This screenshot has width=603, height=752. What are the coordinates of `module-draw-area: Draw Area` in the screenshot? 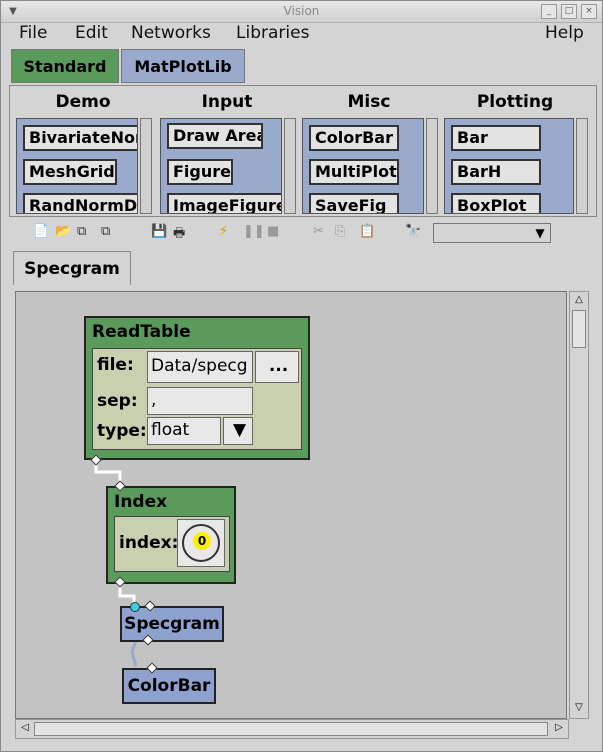 It's located at (215, 136).